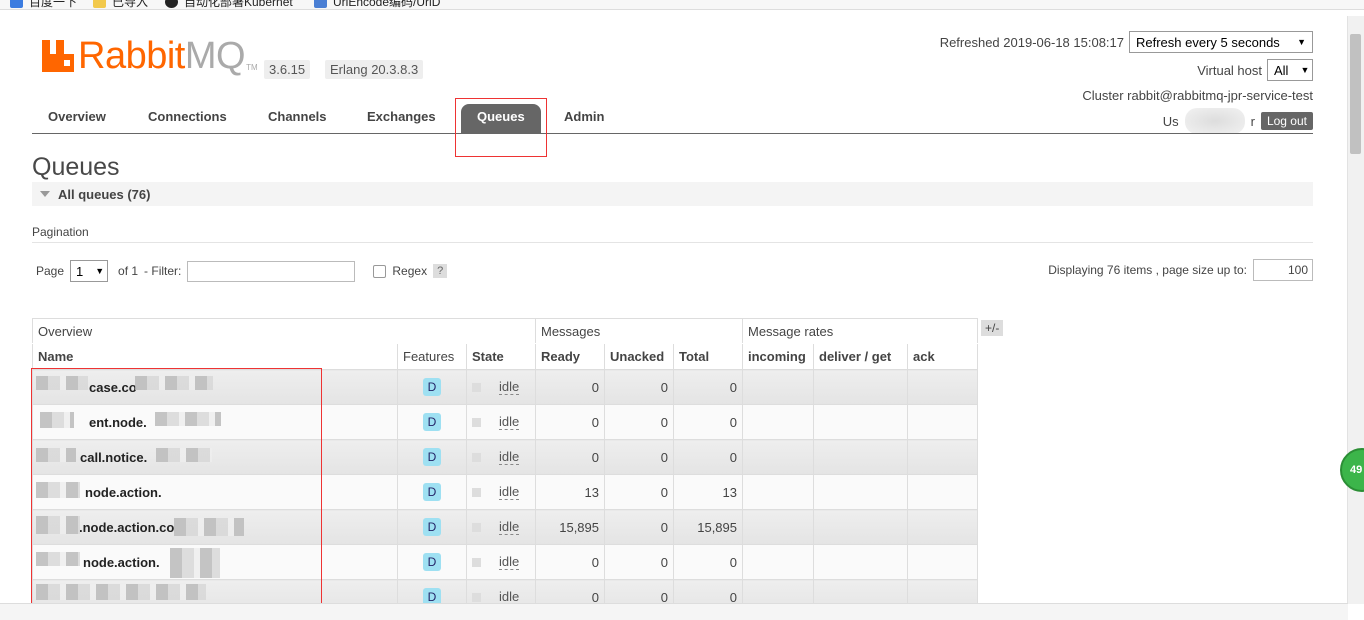 The width and height of the screenshot is (1364, 620). Describe the element at coordinates (501, 127) in the screenshot. I see `queues-tab-highlight` at that location.